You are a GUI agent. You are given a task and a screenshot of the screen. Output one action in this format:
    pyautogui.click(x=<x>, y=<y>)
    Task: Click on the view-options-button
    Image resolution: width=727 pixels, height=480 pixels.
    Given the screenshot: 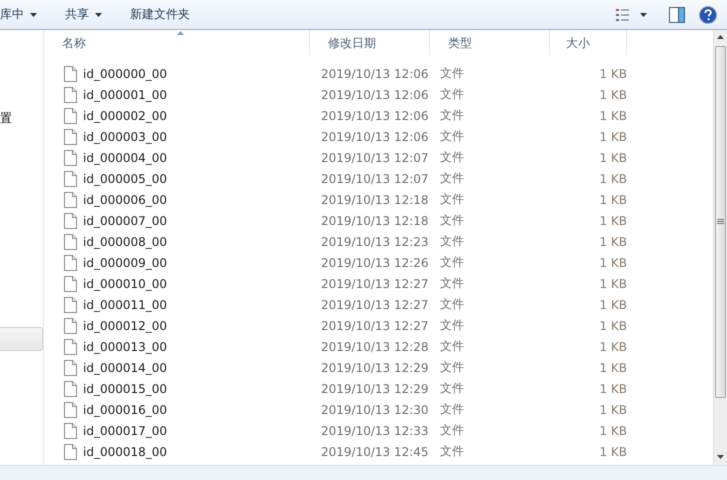 What is the action you would take?
    pyautogui.click(x=632, y=15)
    